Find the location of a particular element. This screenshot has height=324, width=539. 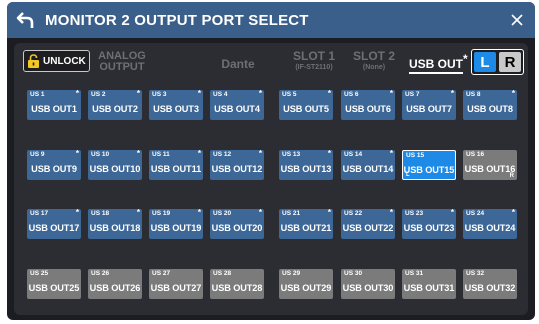

tab-dante: Dante is located at coordinates (238, 64).